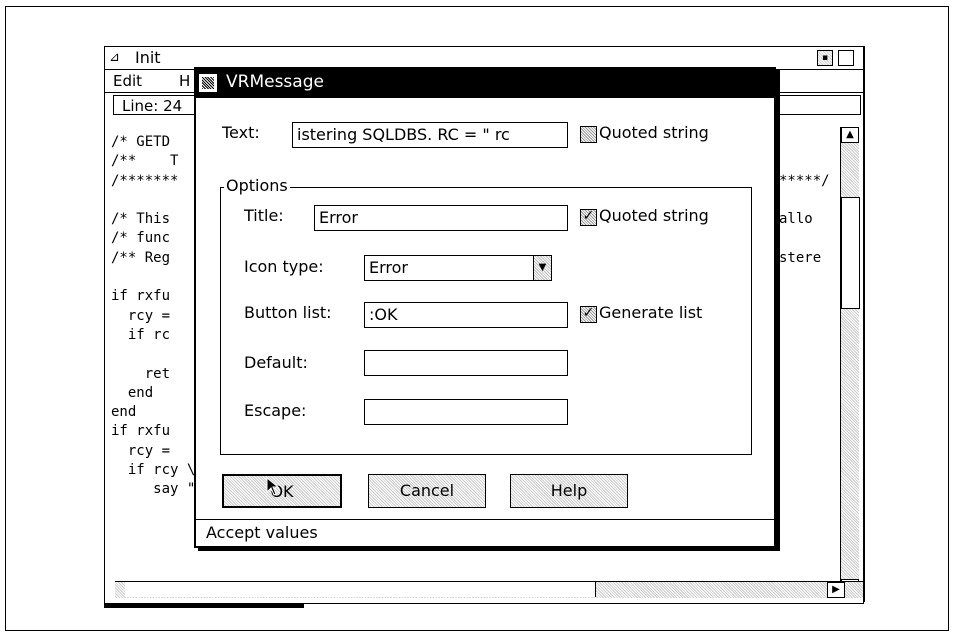 The image size is (956, 637). Describe the element at coordinates (485, 532) in the screenshot. I see `dialog-status-bar: Accept values` at that location.